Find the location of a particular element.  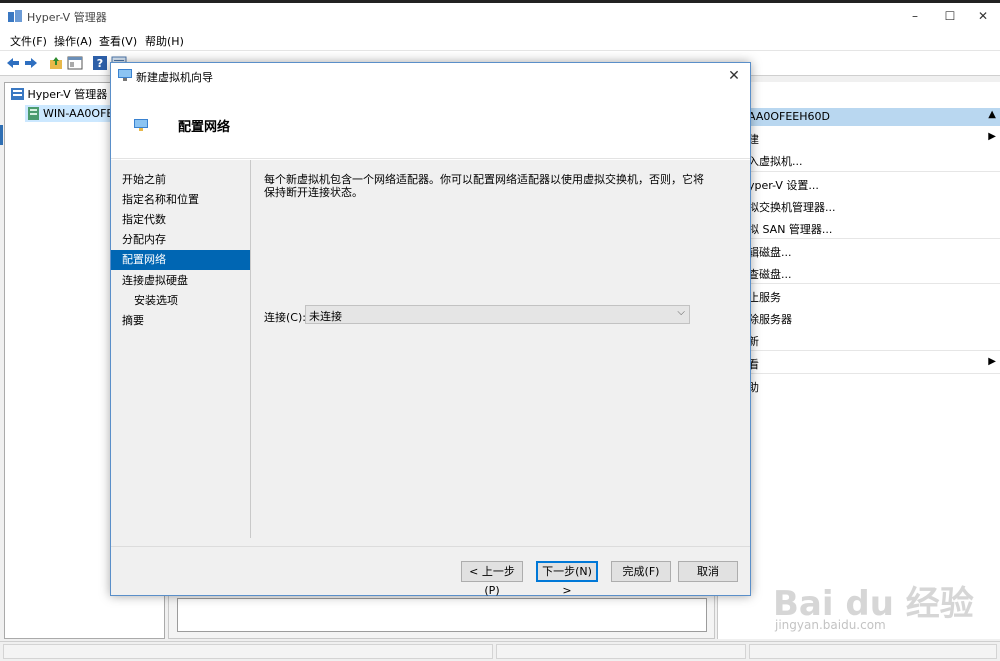

chevron-down-icon: ⌵ is located at coordinates (681, 312).